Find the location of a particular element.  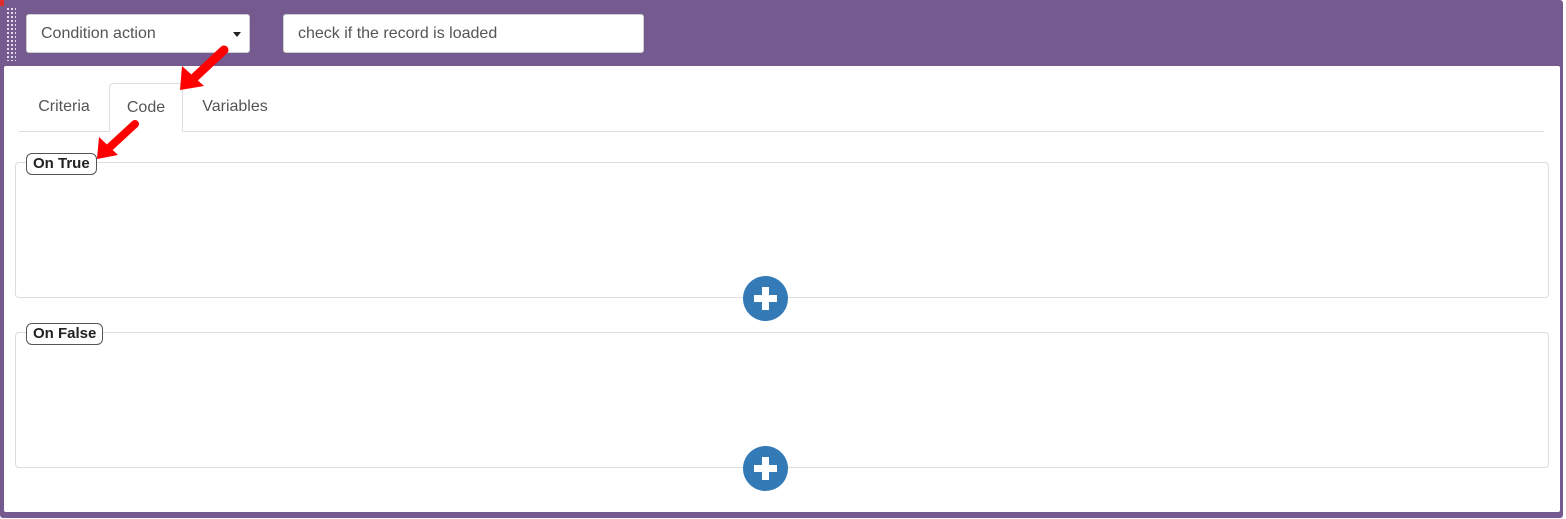

tab-criteria-label: Criteria is located at coordinates (64, 106).